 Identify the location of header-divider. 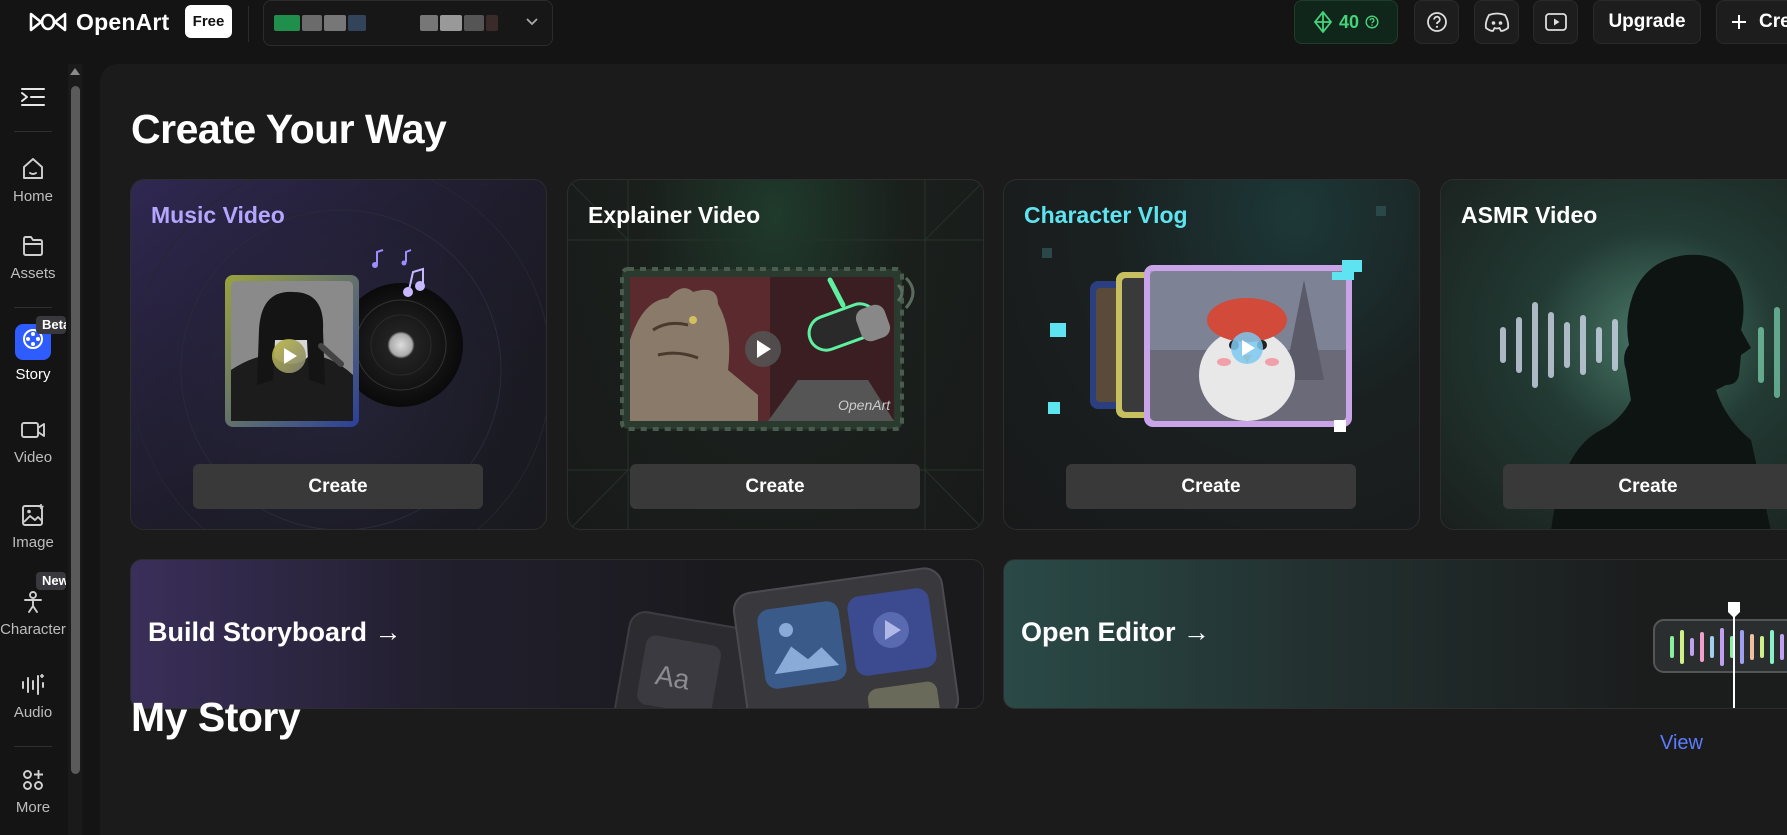
(248, 24).